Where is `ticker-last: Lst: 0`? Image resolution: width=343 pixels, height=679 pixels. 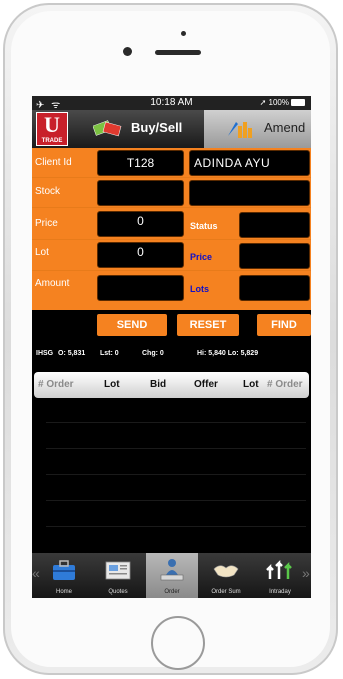 ticker-last: Lst: 0 is located at coordinates (109, 353).